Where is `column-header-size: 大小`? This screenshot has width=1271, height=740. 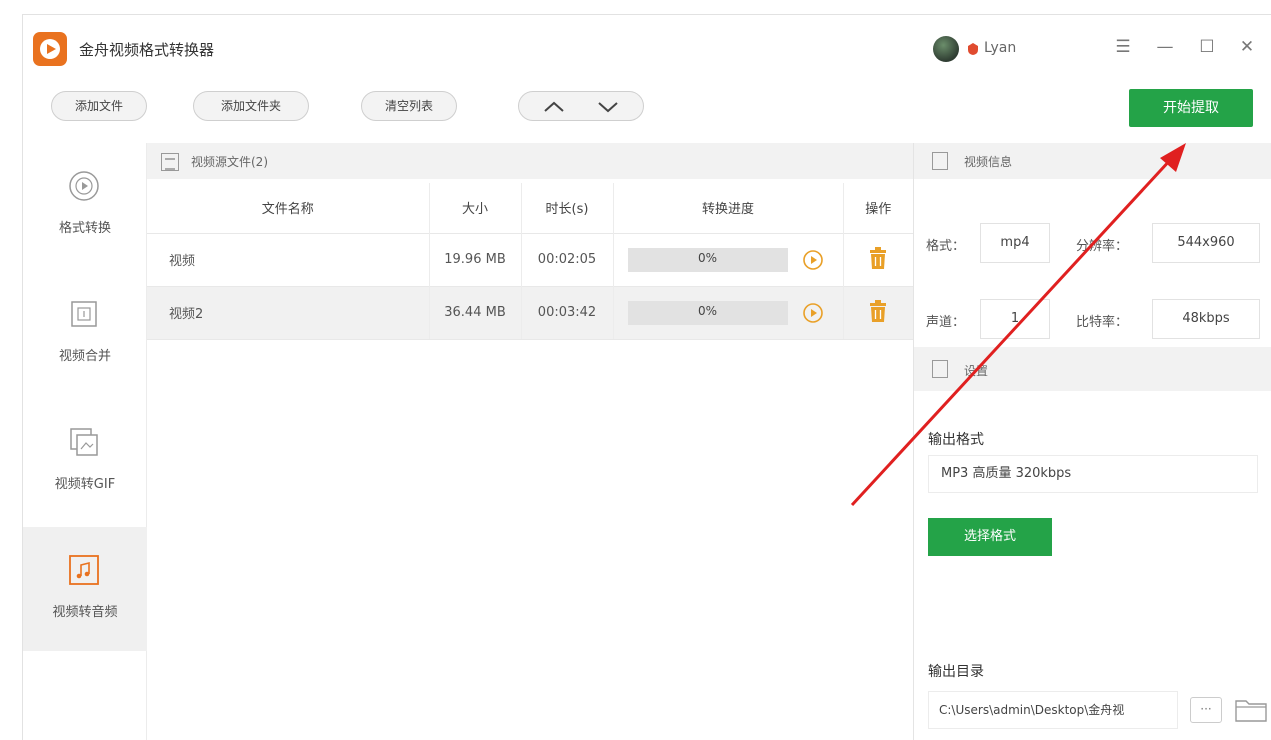 column-header-size: 大小 is located at coordinates (475, 208).